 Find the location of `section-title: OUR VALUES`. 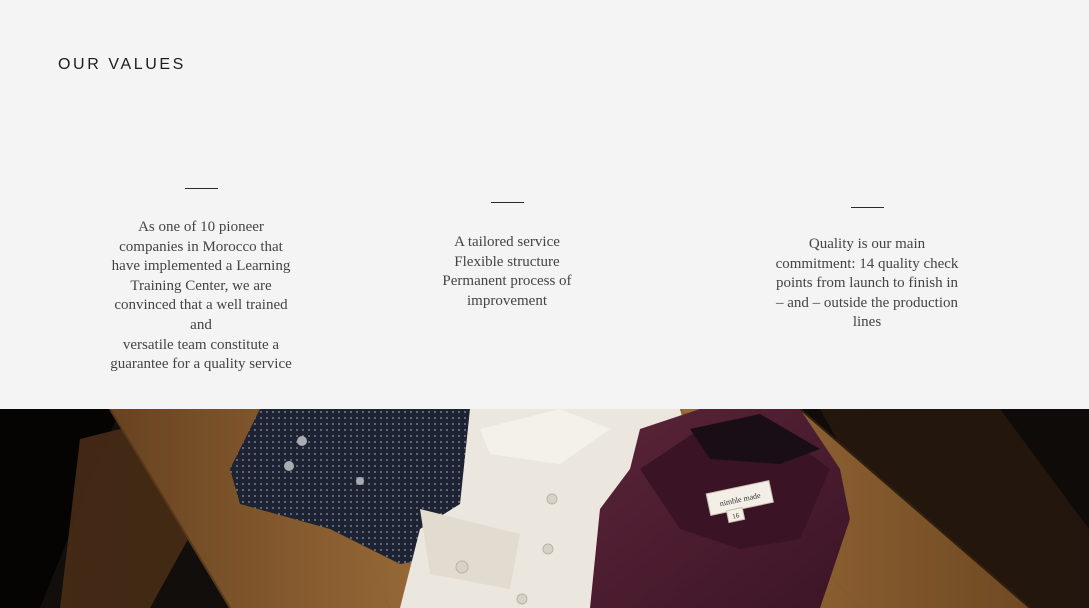

section-title: OUR VALUES is located at coordinates (122, 64).